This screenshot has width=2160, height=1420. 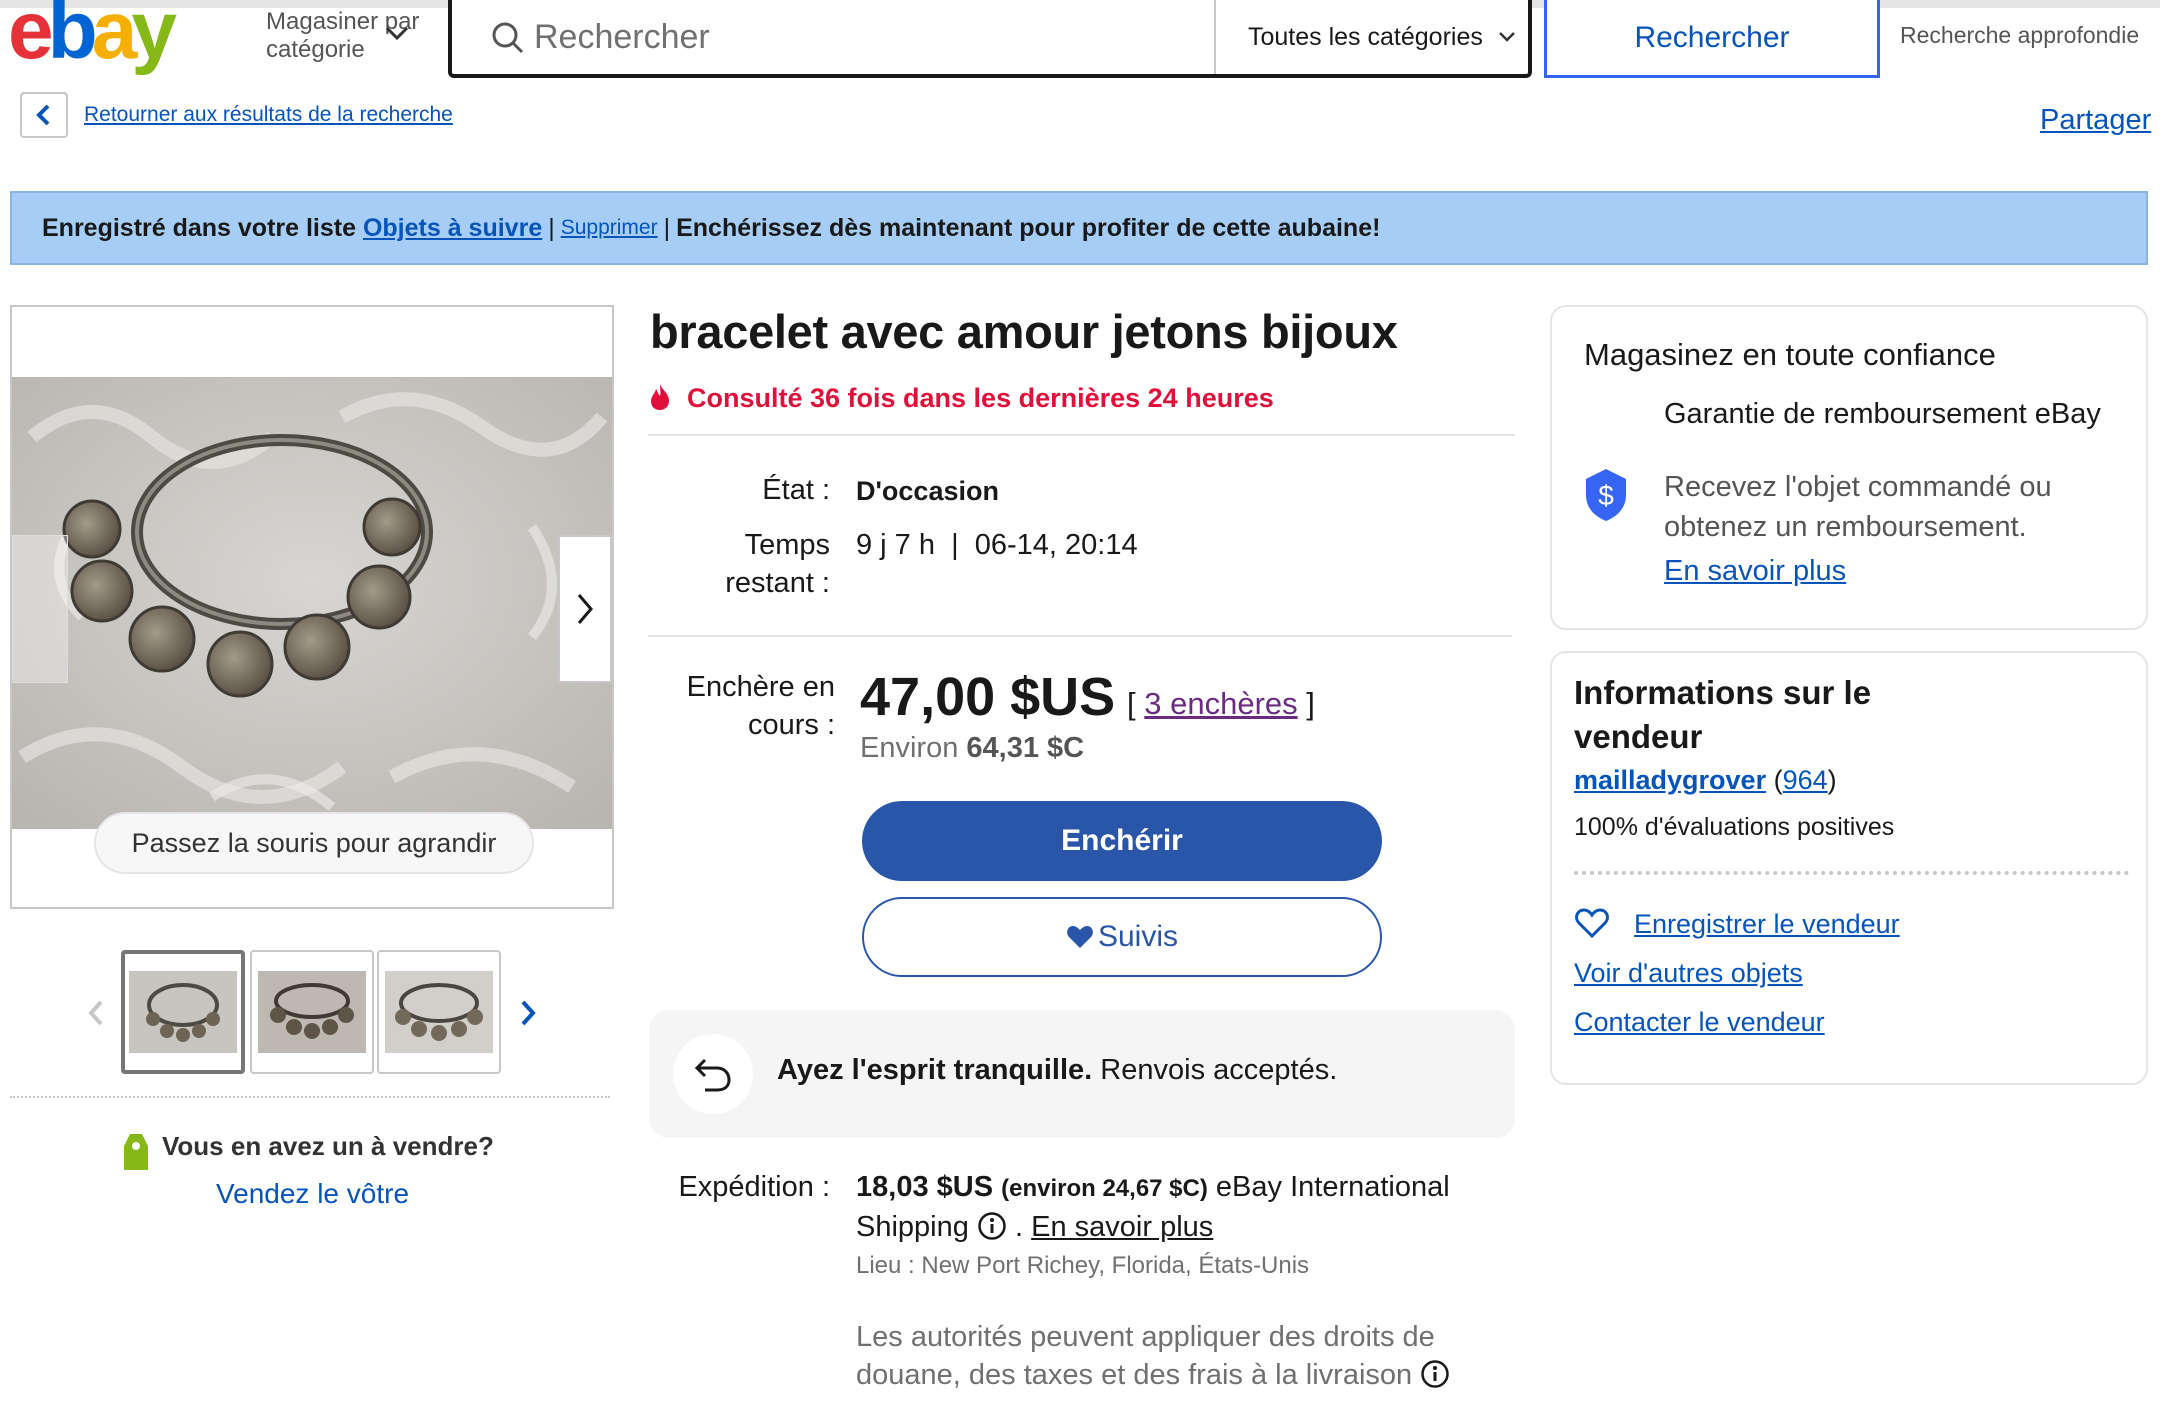 What do you see at coordinates (834, 37) in the screenshot?
I see `search-input` at bounding box center [834, 37].